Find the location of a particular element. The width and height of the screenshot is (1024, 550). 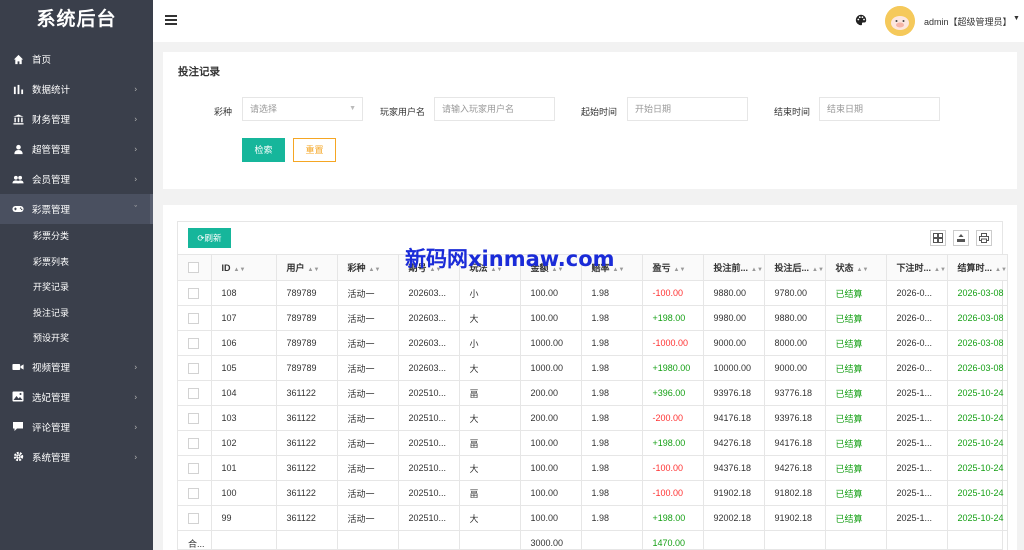

select-all-cell is located at coordinates (195, 267).